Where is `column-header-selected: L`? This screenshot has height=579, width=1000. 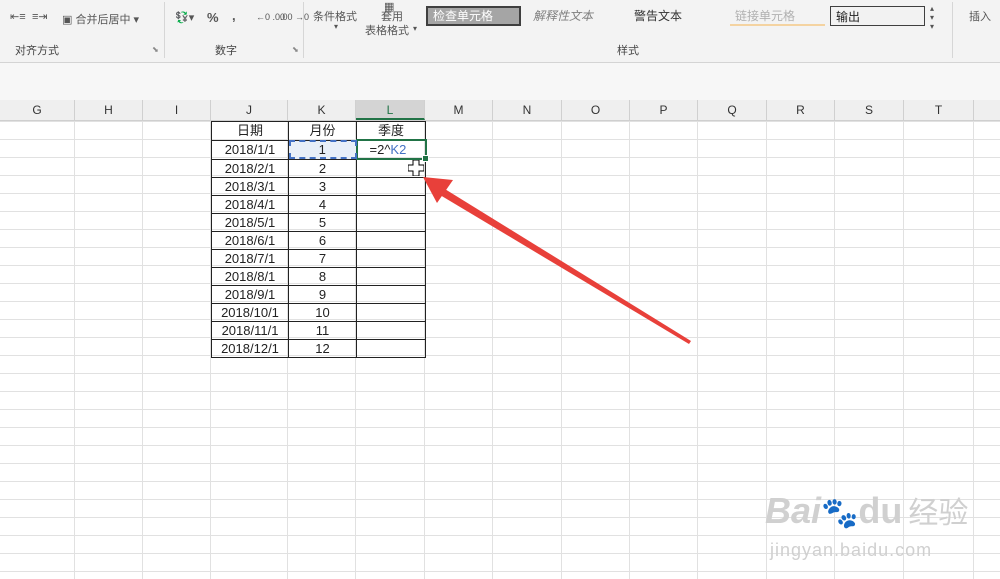
column-header-selected: L is located at coordinates (390, 110).